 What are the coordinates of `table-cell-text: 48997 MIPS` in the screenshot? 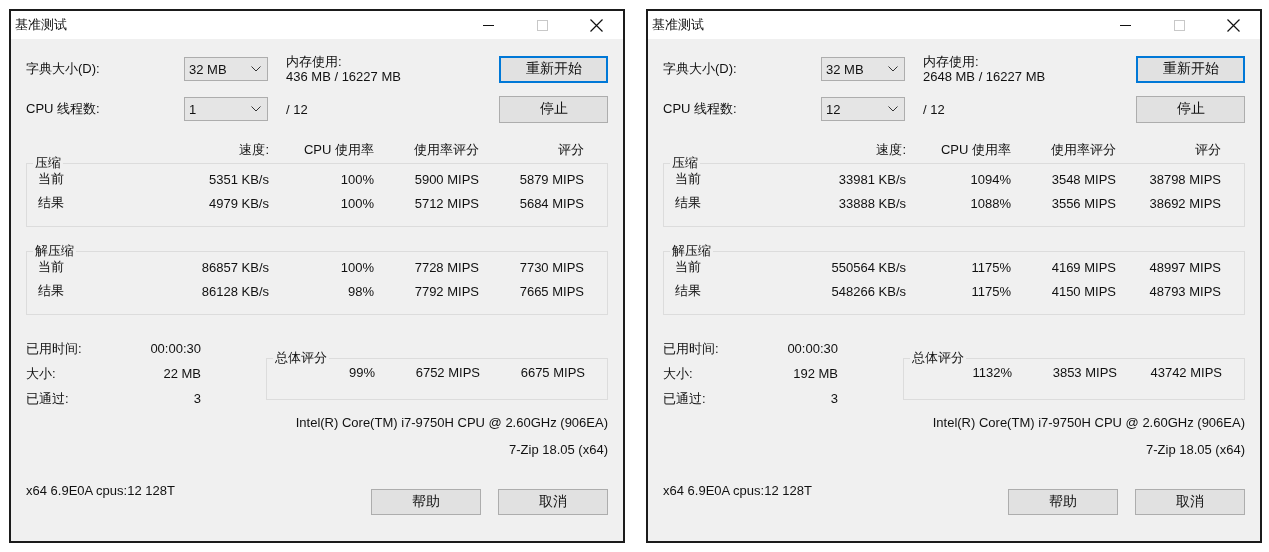 It's located at (1184, 267).